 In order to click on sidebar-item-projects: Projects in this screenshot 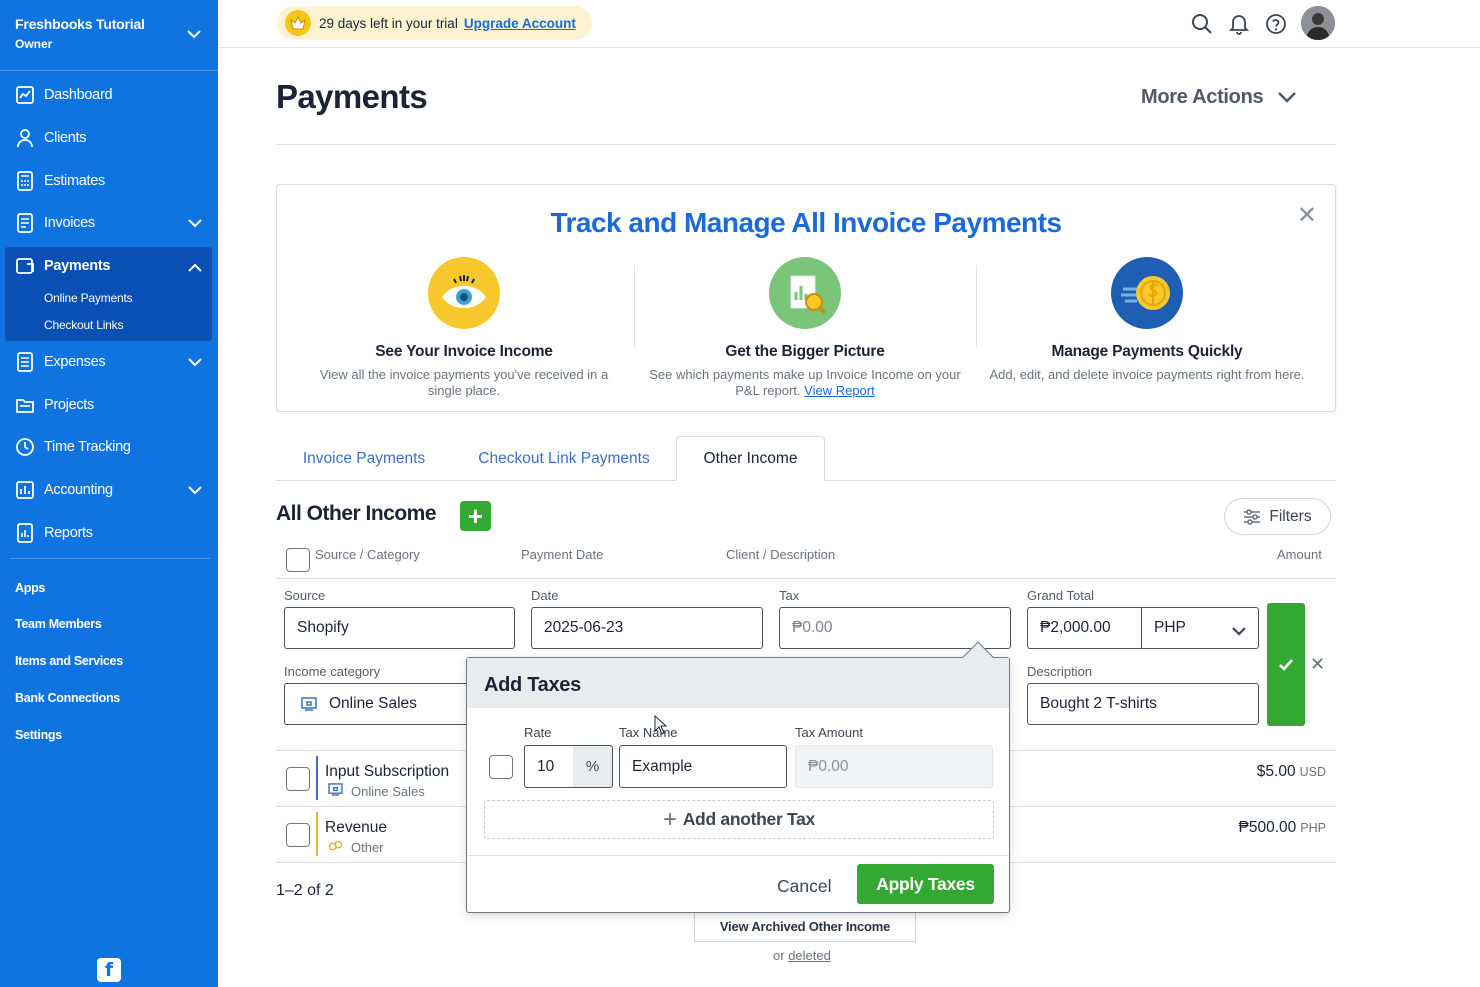, I will do `click(110, 405)`.